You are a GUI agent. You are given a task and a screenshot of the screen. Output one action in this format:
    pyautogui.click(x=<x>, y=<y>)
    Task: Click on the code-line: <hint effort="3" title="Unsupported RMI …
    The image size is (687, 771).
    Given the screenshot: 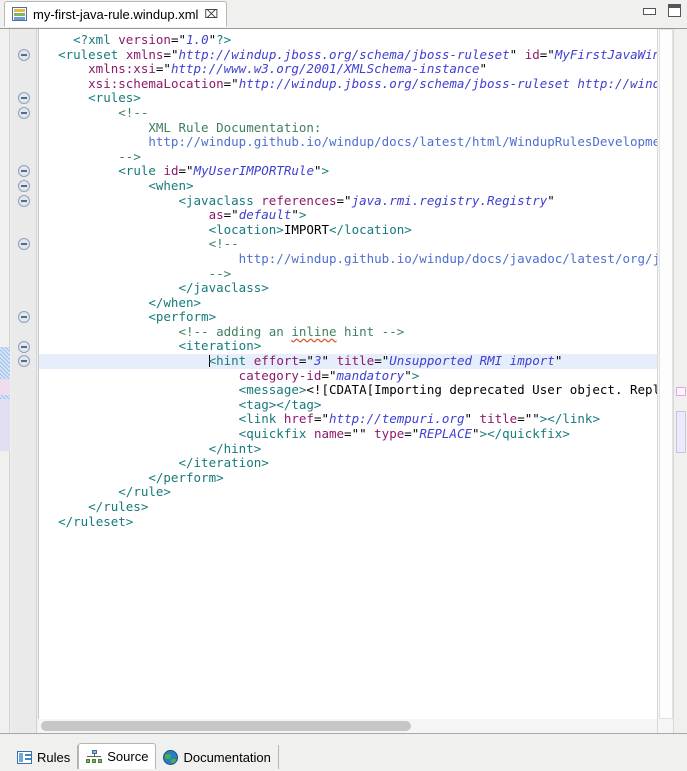 What is the action you would take?
    pyautogui.click(x=348, y=361)
    